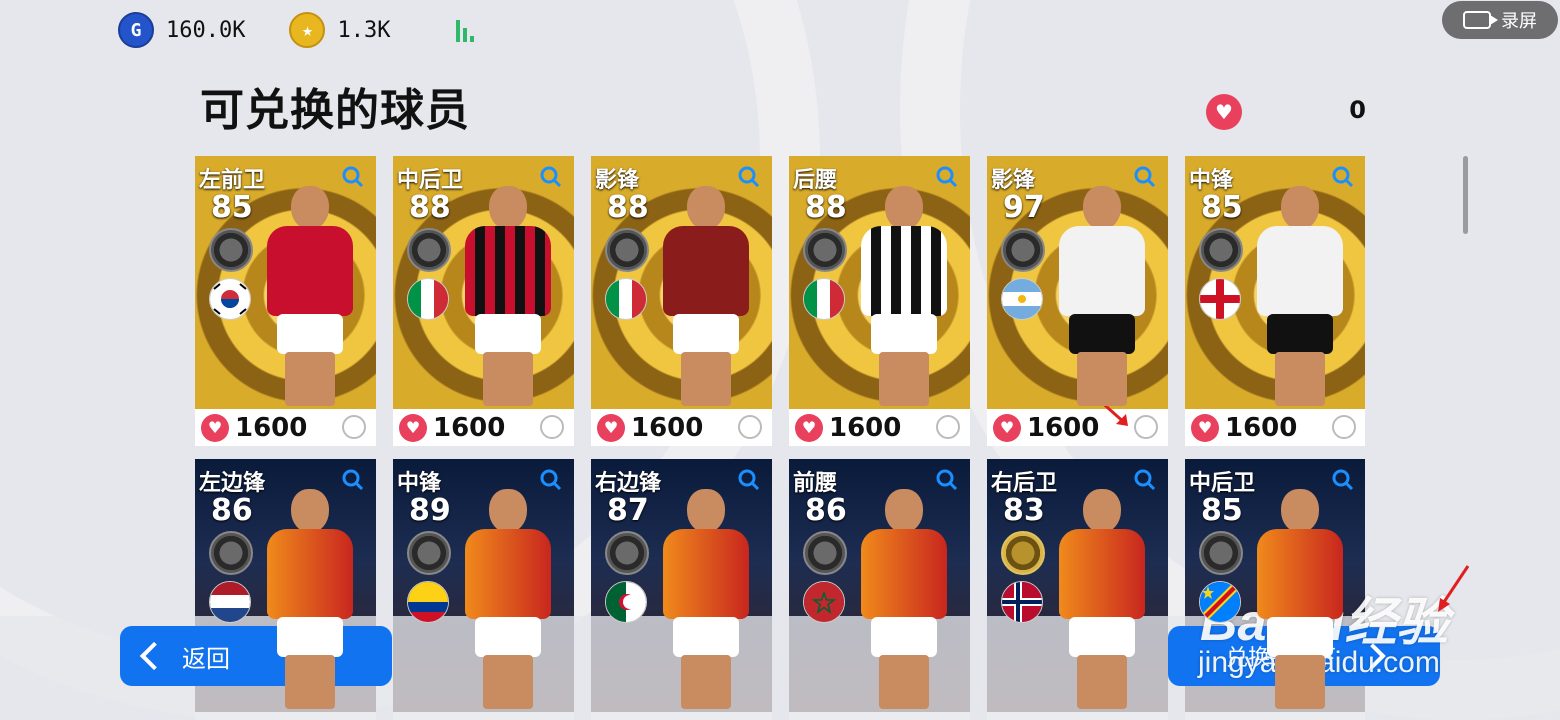 The height and width of the screenshot is (720, 1560). What do you see at coordinates (1357, 110) in the screenshot?
I see `points-value: 0` at bounding box center [1357, 110].